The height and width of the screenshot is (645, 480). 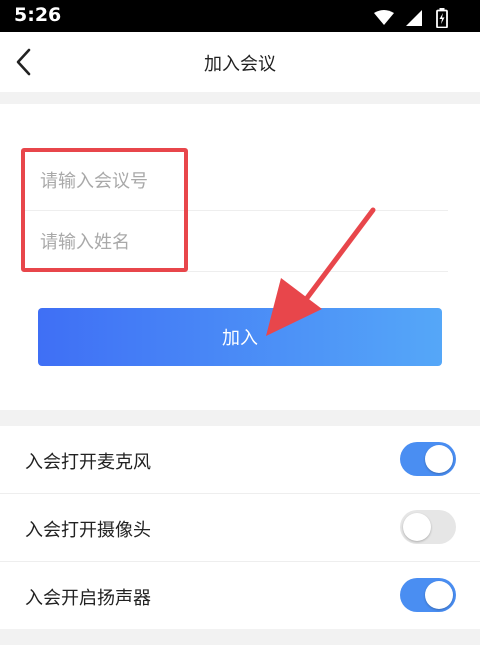 I want to click on setting-label: 入会打开摄像头, so click(x=88, y=530).